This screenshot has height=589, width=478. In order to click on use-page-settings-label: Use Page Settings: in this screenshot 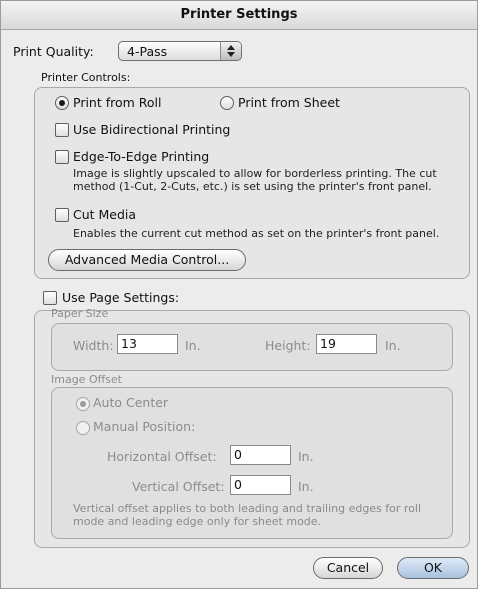, I will do `click(121, 297)`.